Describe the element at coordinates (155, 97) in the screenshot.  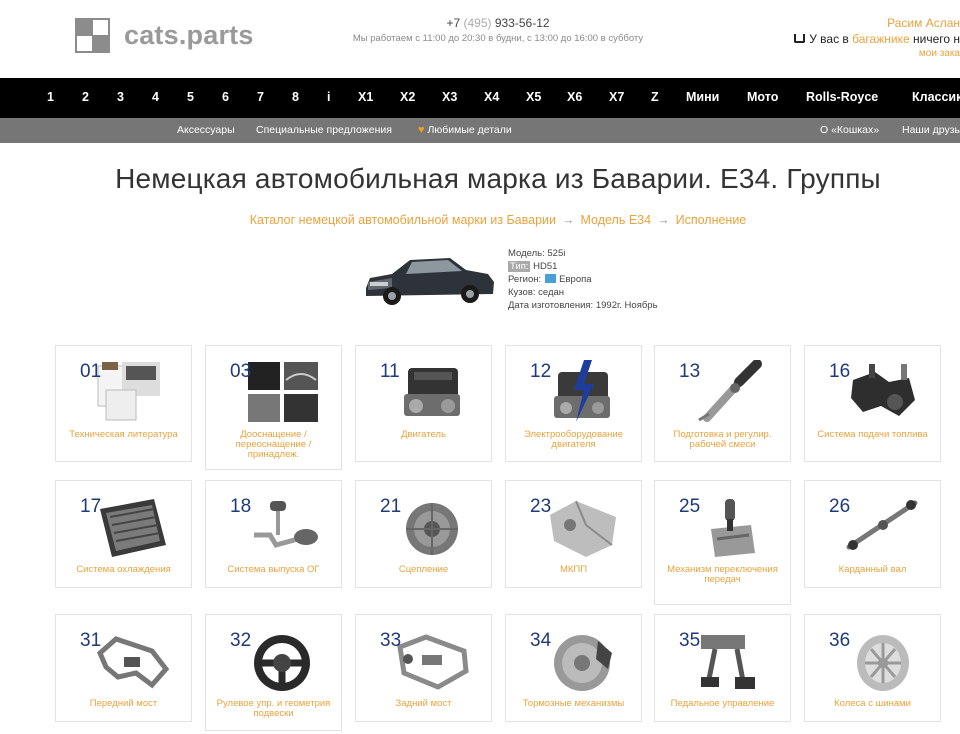
I see `nav-series-4: 4` at that location.